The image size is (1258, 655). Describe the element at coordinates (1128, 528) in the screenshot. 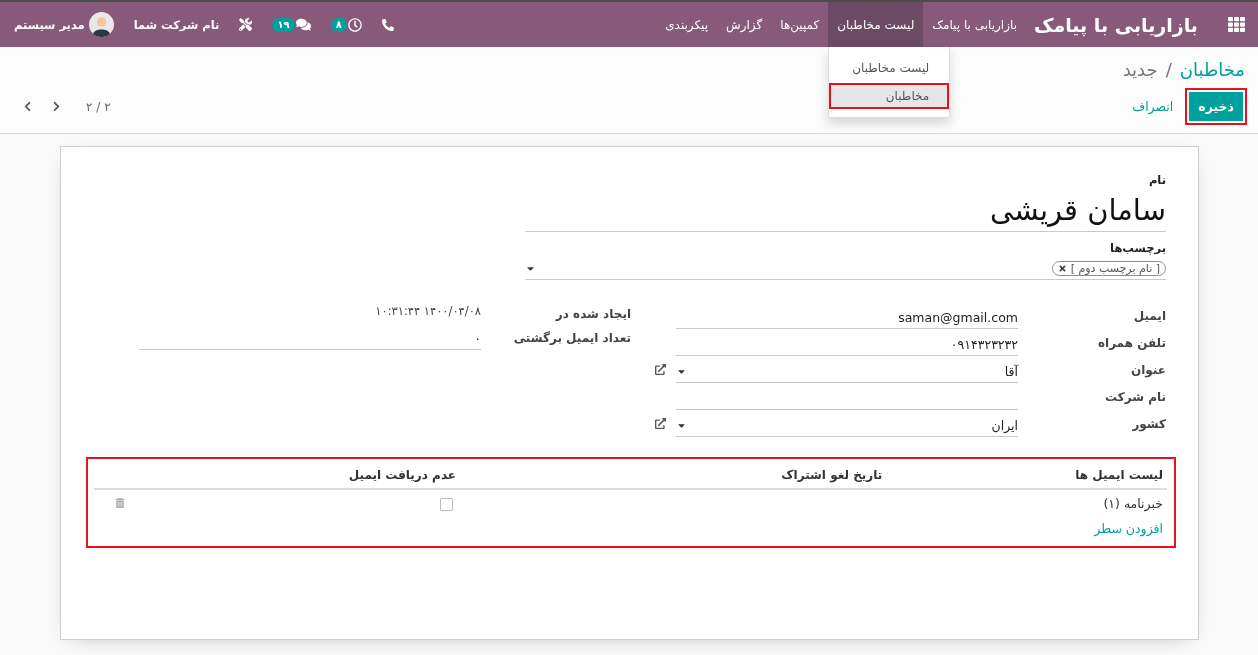

I see `add-line-link: افزودن سطر` at that location.